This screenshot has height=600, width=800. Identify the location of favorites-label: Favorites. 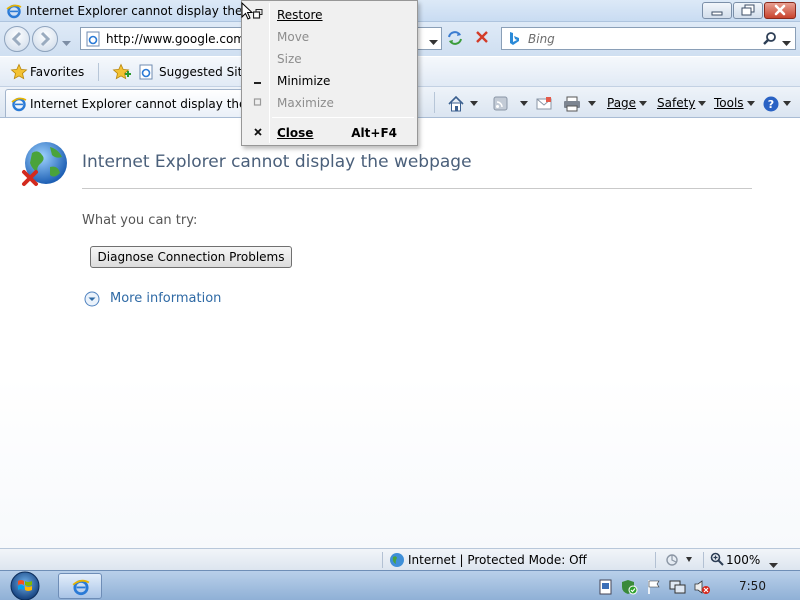
(57, 72).